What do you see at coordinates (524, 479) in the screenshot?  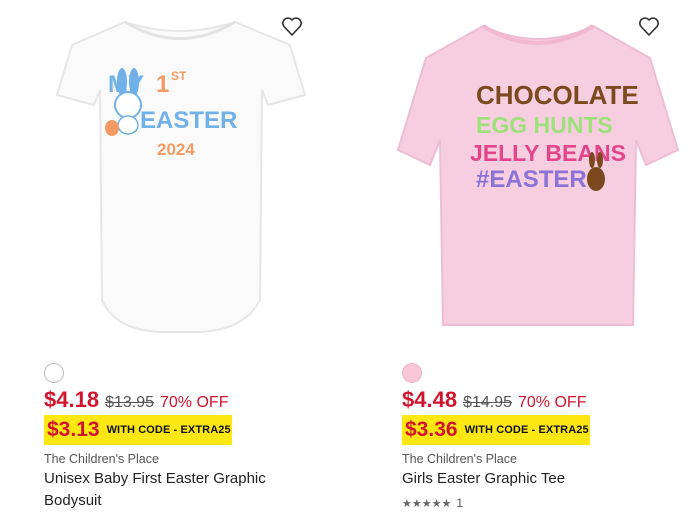 I see `product-title: Girls Easter Graphic Tee` at bounding box center [524, 479].